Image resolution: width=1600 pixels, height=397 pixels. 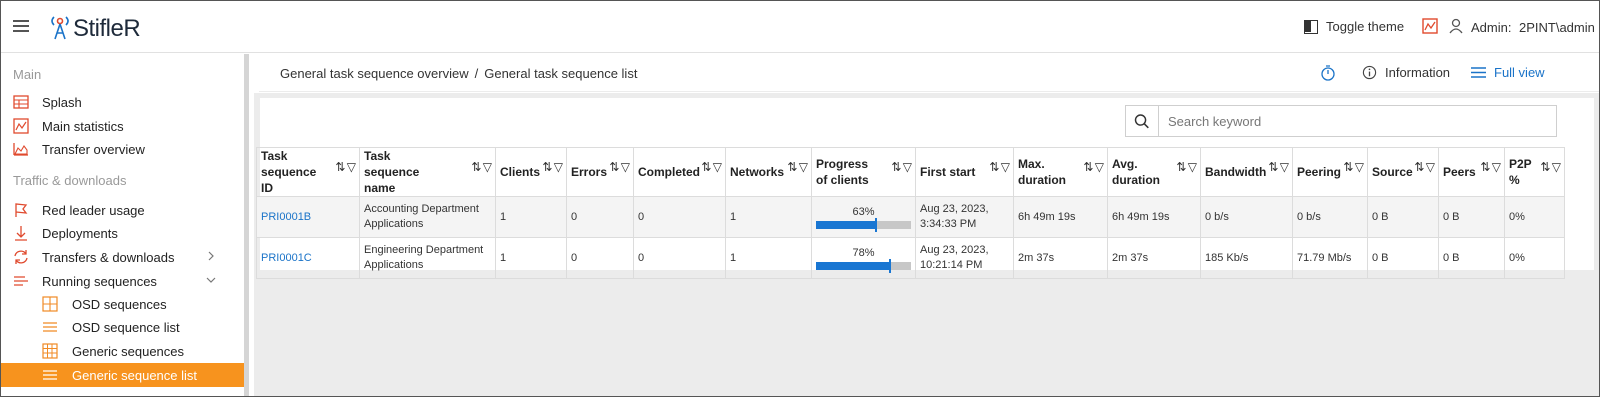 What do you see at coordinates (427, 217) in the screenshot?
I see `cell-name: Accounting Department Applications` at bounding box center [427, 217].